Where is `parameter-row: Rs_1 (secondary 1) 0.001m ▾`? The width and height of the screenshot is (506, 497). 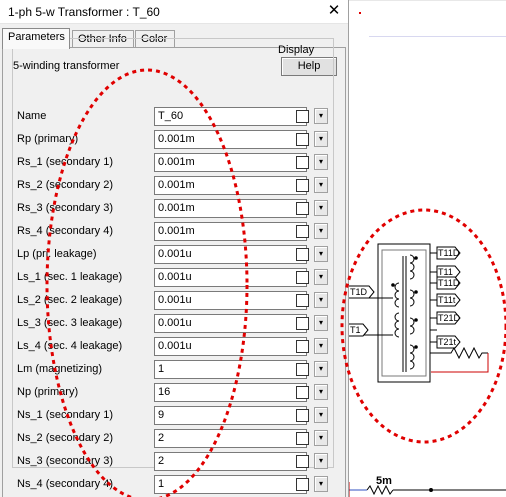 parameter-row: Rs_1 (secondary 1) 0.001m ▾ is located at coordinates (176, 163).